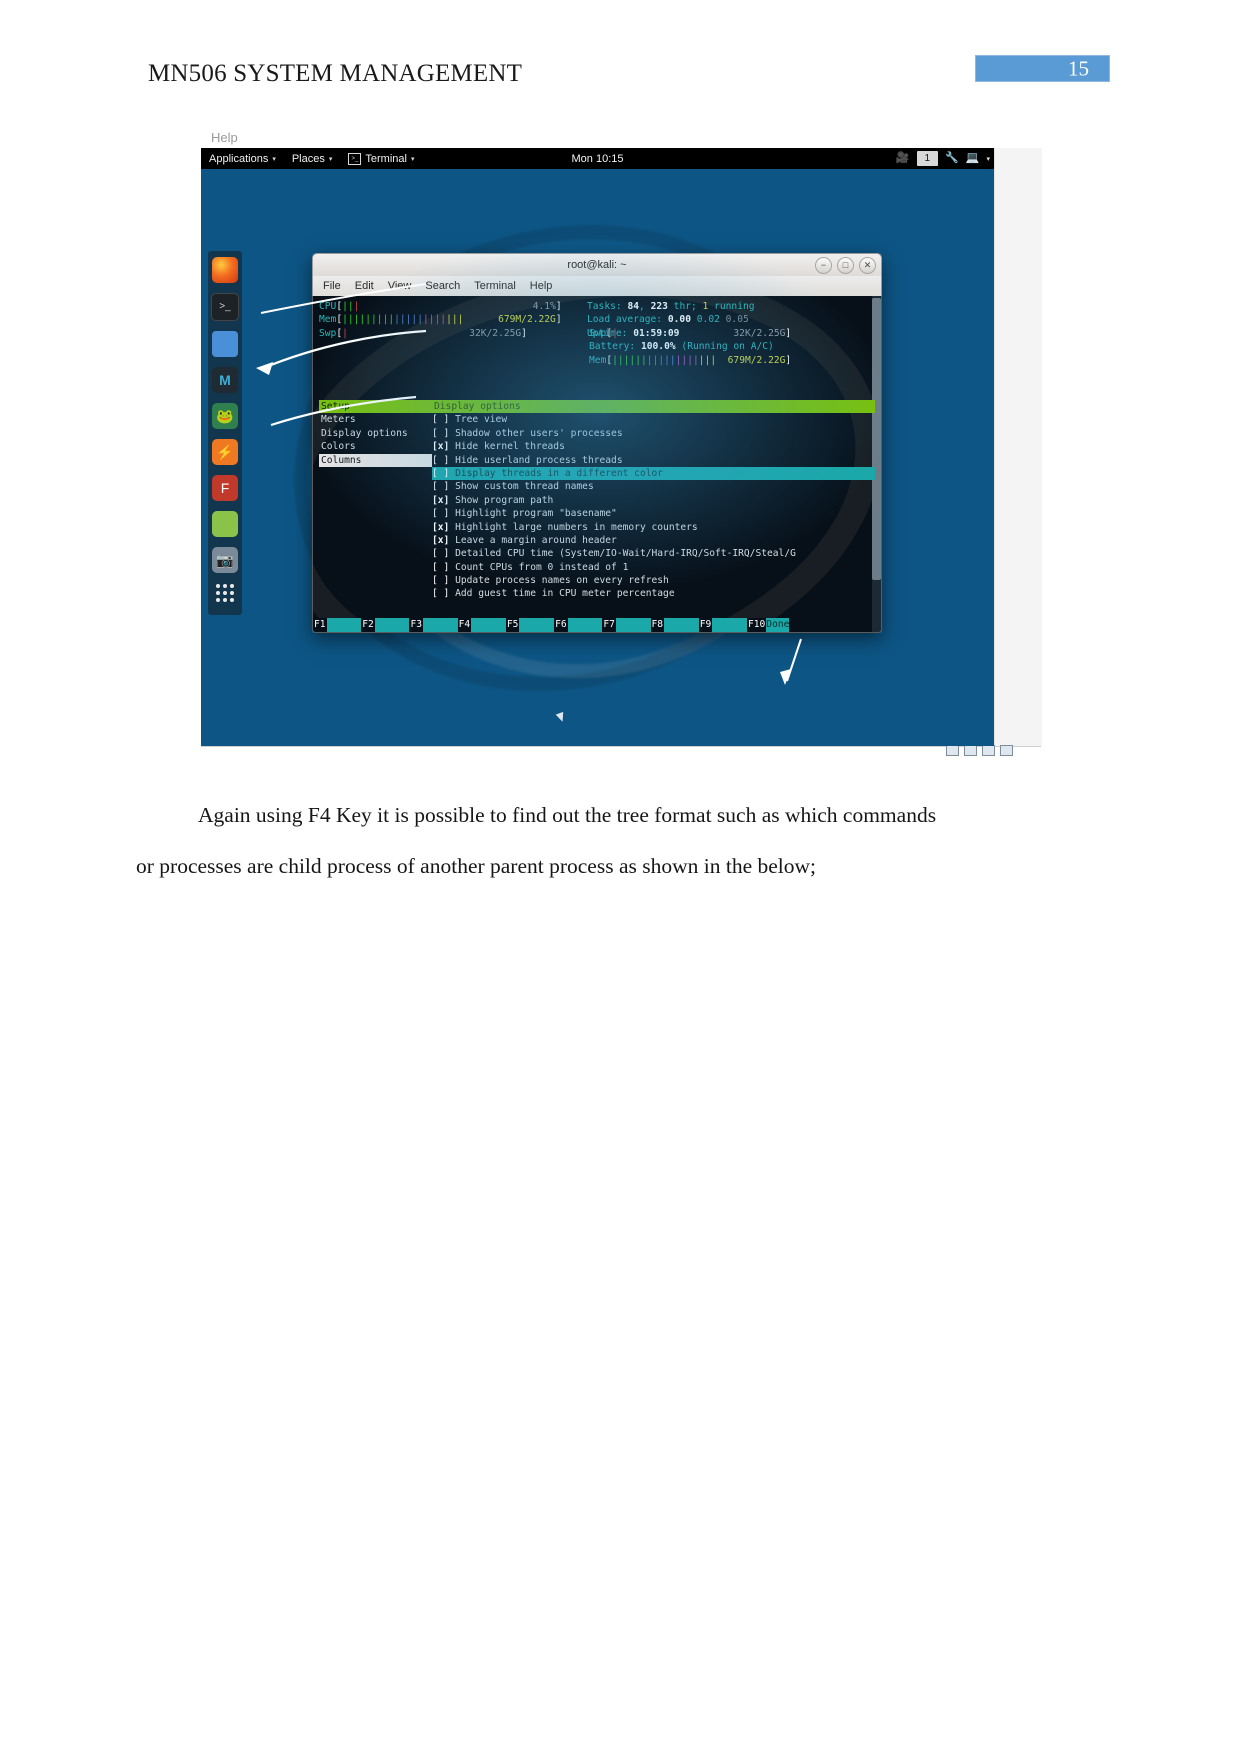 The height and width of the screenshot is (1754, 1241). I want to click on menu-applications: Applications ▾, so click(242, 158).